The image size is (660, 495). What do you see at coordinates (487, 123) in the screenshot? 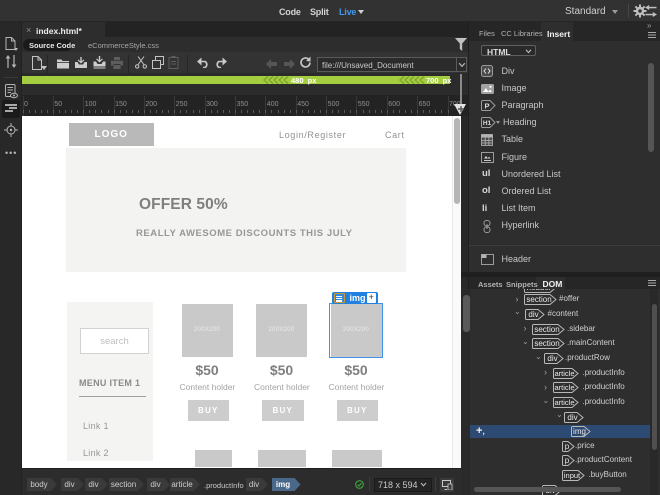
I see `svg-text: H1` at bounding box center [487, 123].